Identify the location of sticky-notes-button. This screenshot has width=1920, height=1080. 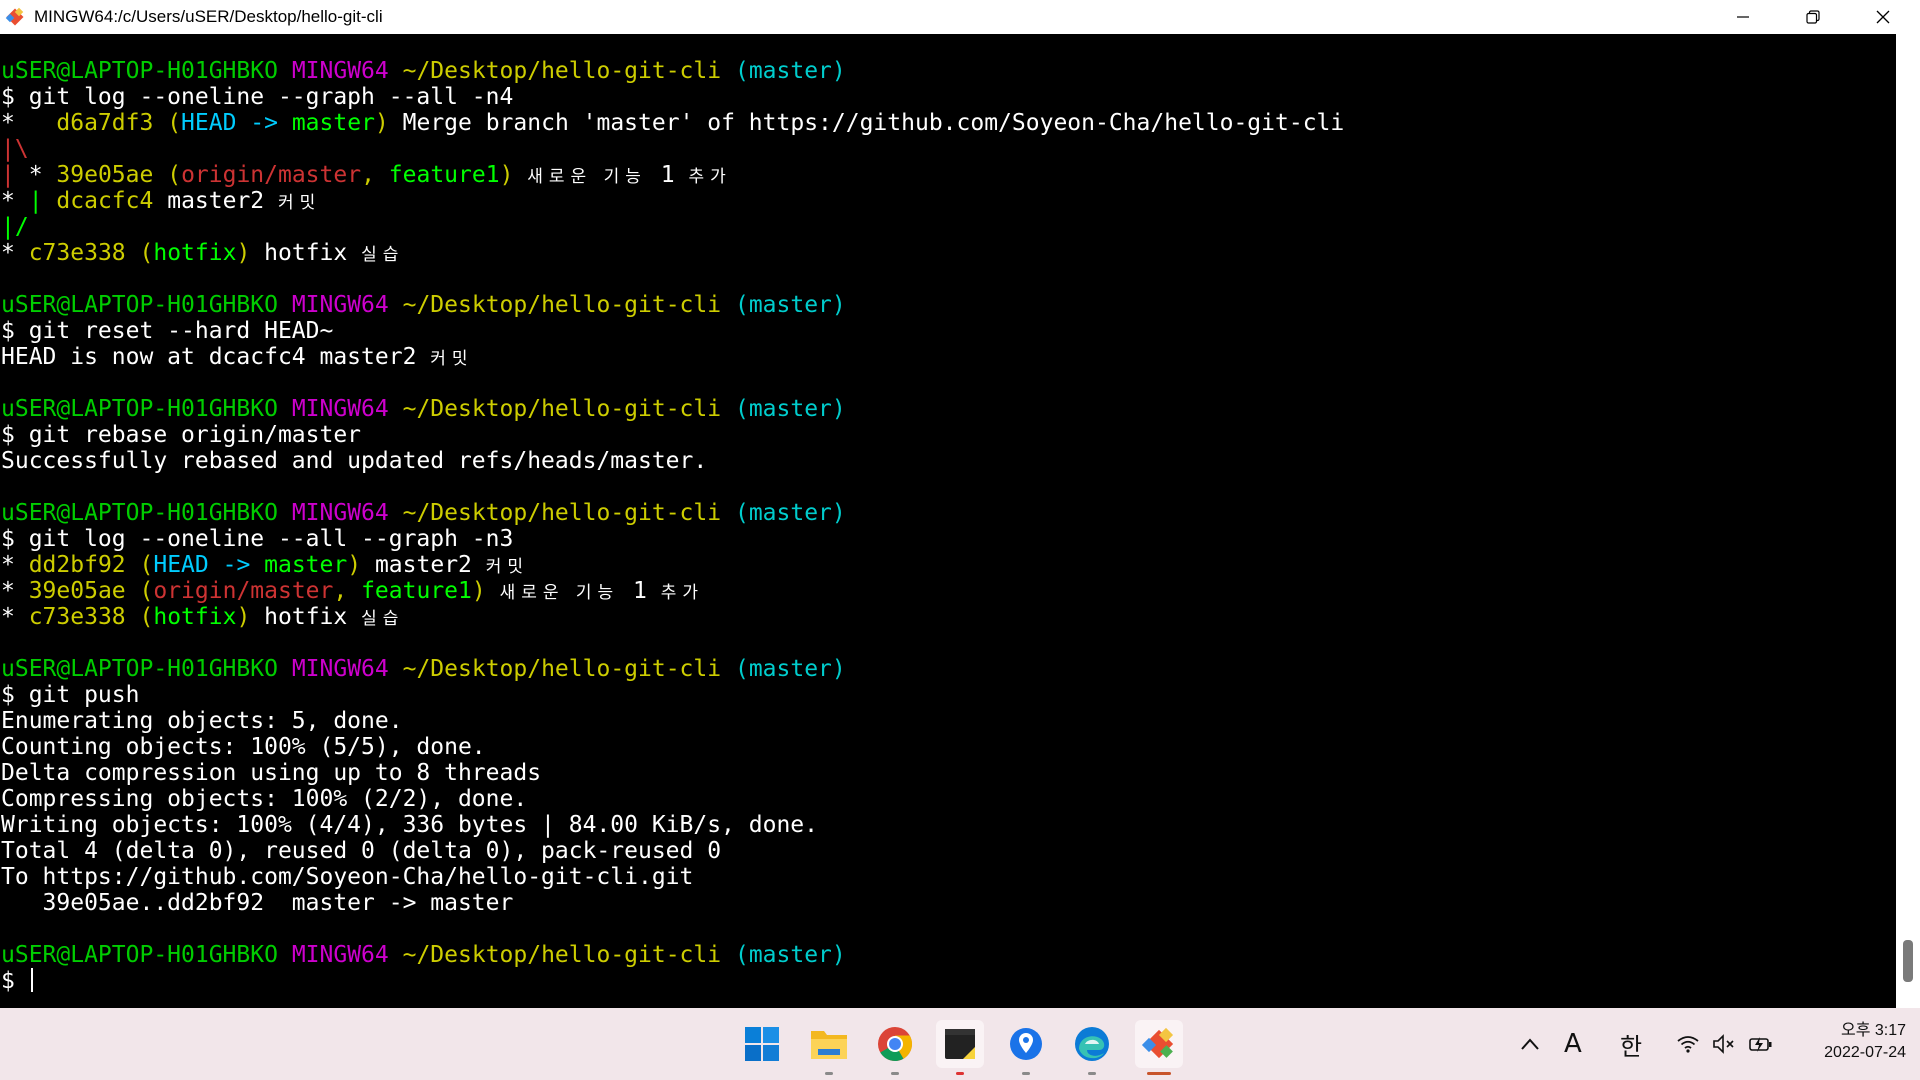
(960, 1047).